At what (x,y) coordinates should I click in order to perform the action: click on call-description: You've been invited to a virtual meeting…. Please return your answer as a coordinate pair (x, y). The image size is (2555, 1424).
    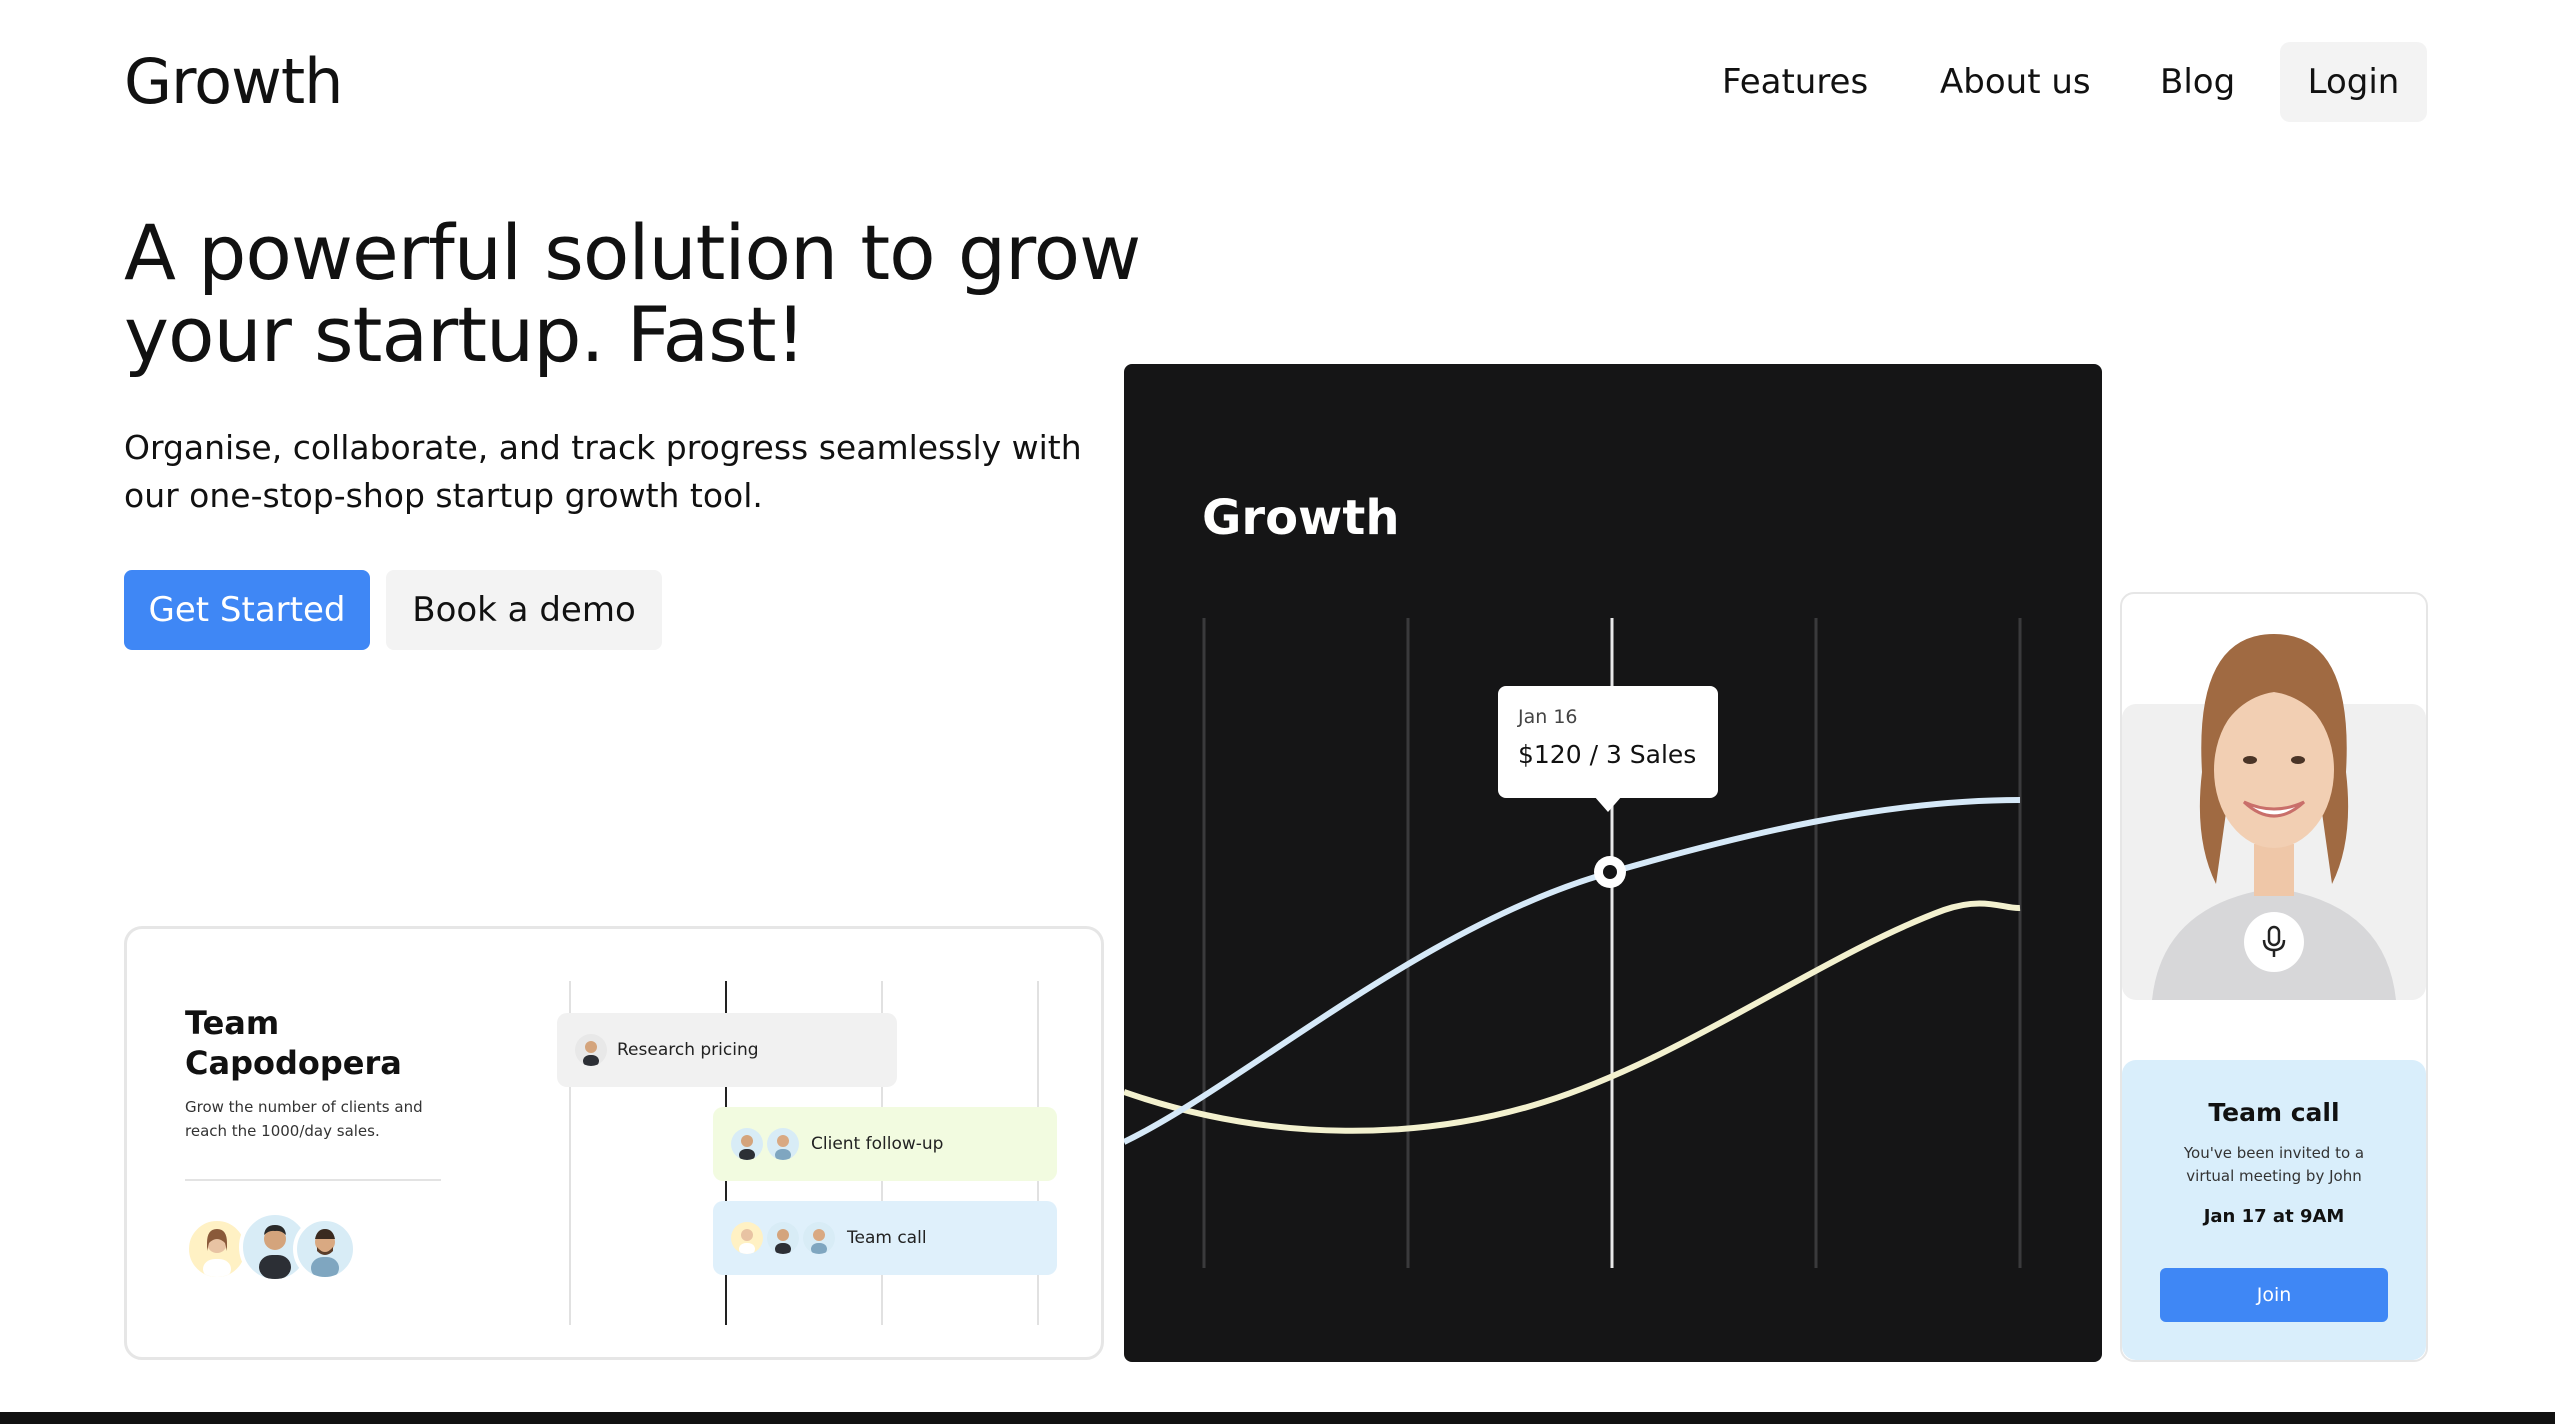
    Looking at the image, I should click on (2274, 1164).